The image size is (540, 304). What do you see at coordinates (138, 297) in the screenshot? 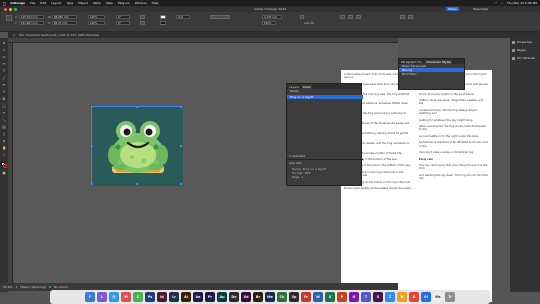
I see `dock-app-icon: C` at bounding box center [138, 297].